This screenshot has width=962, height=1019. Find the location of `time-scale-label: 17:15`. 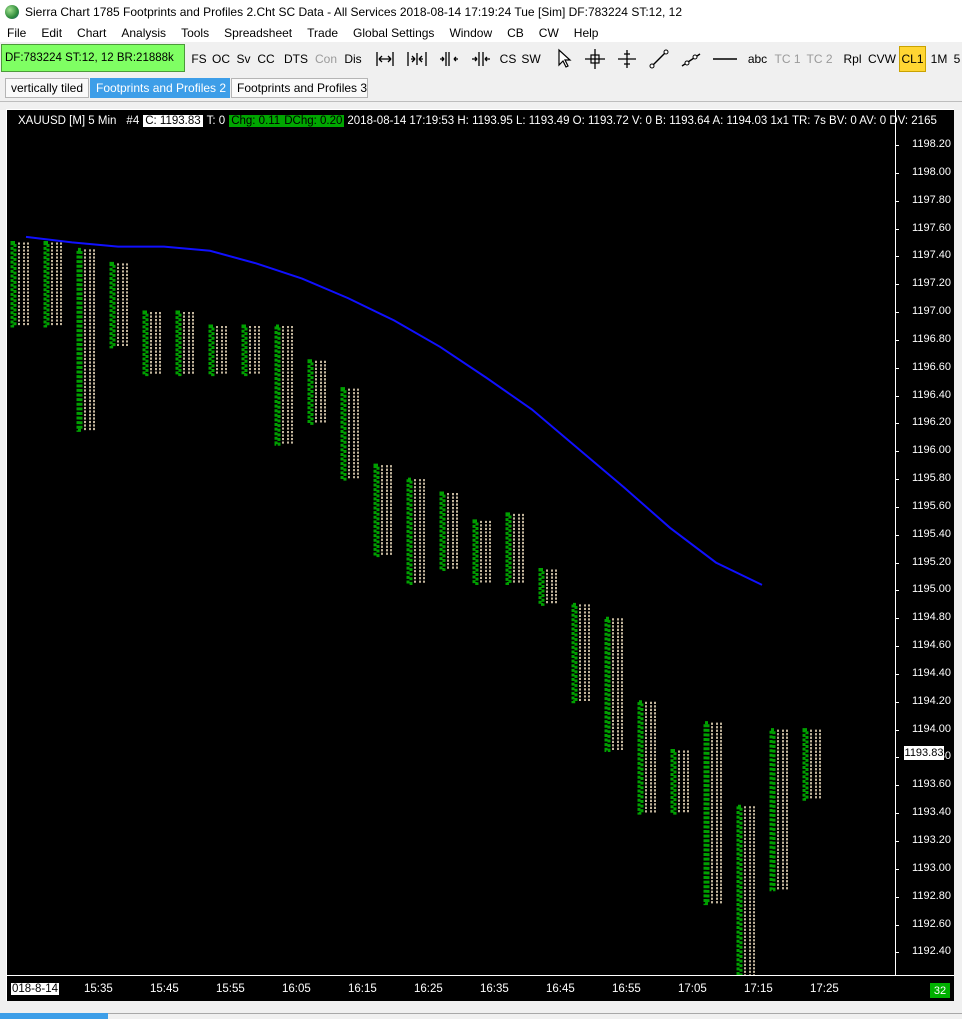

time-scale-label: 17:15 is located at coordinates (758, 989).